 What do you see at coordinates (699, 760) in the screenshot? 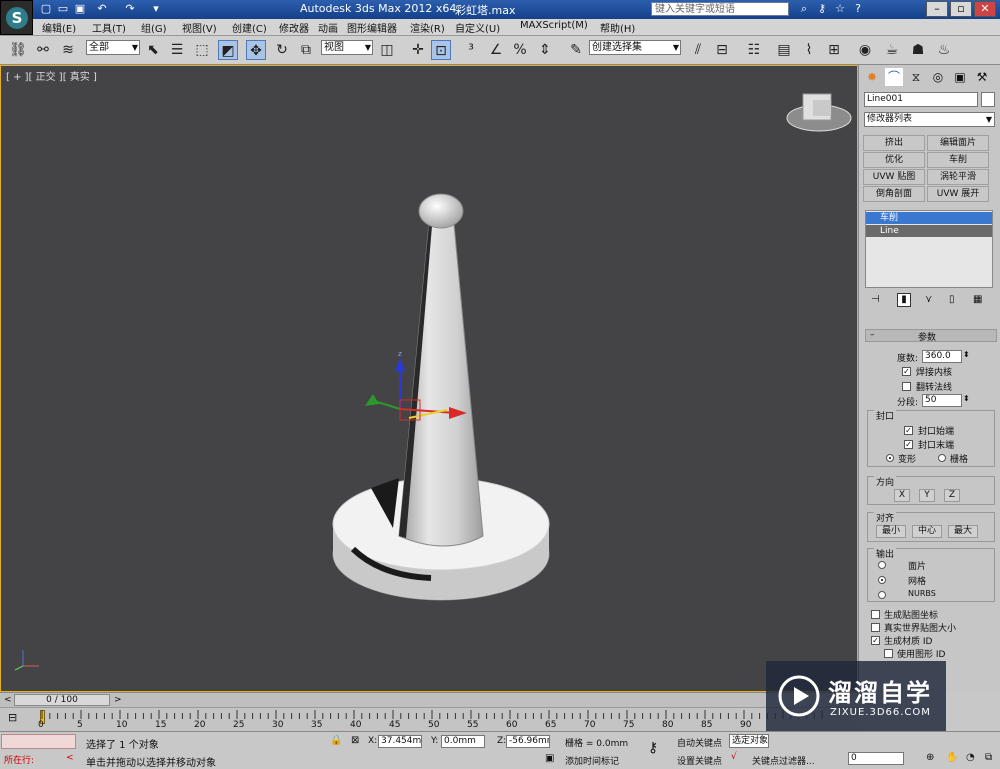
I see `set-key-button: 设置关键点` at bounding box center [699, 760].